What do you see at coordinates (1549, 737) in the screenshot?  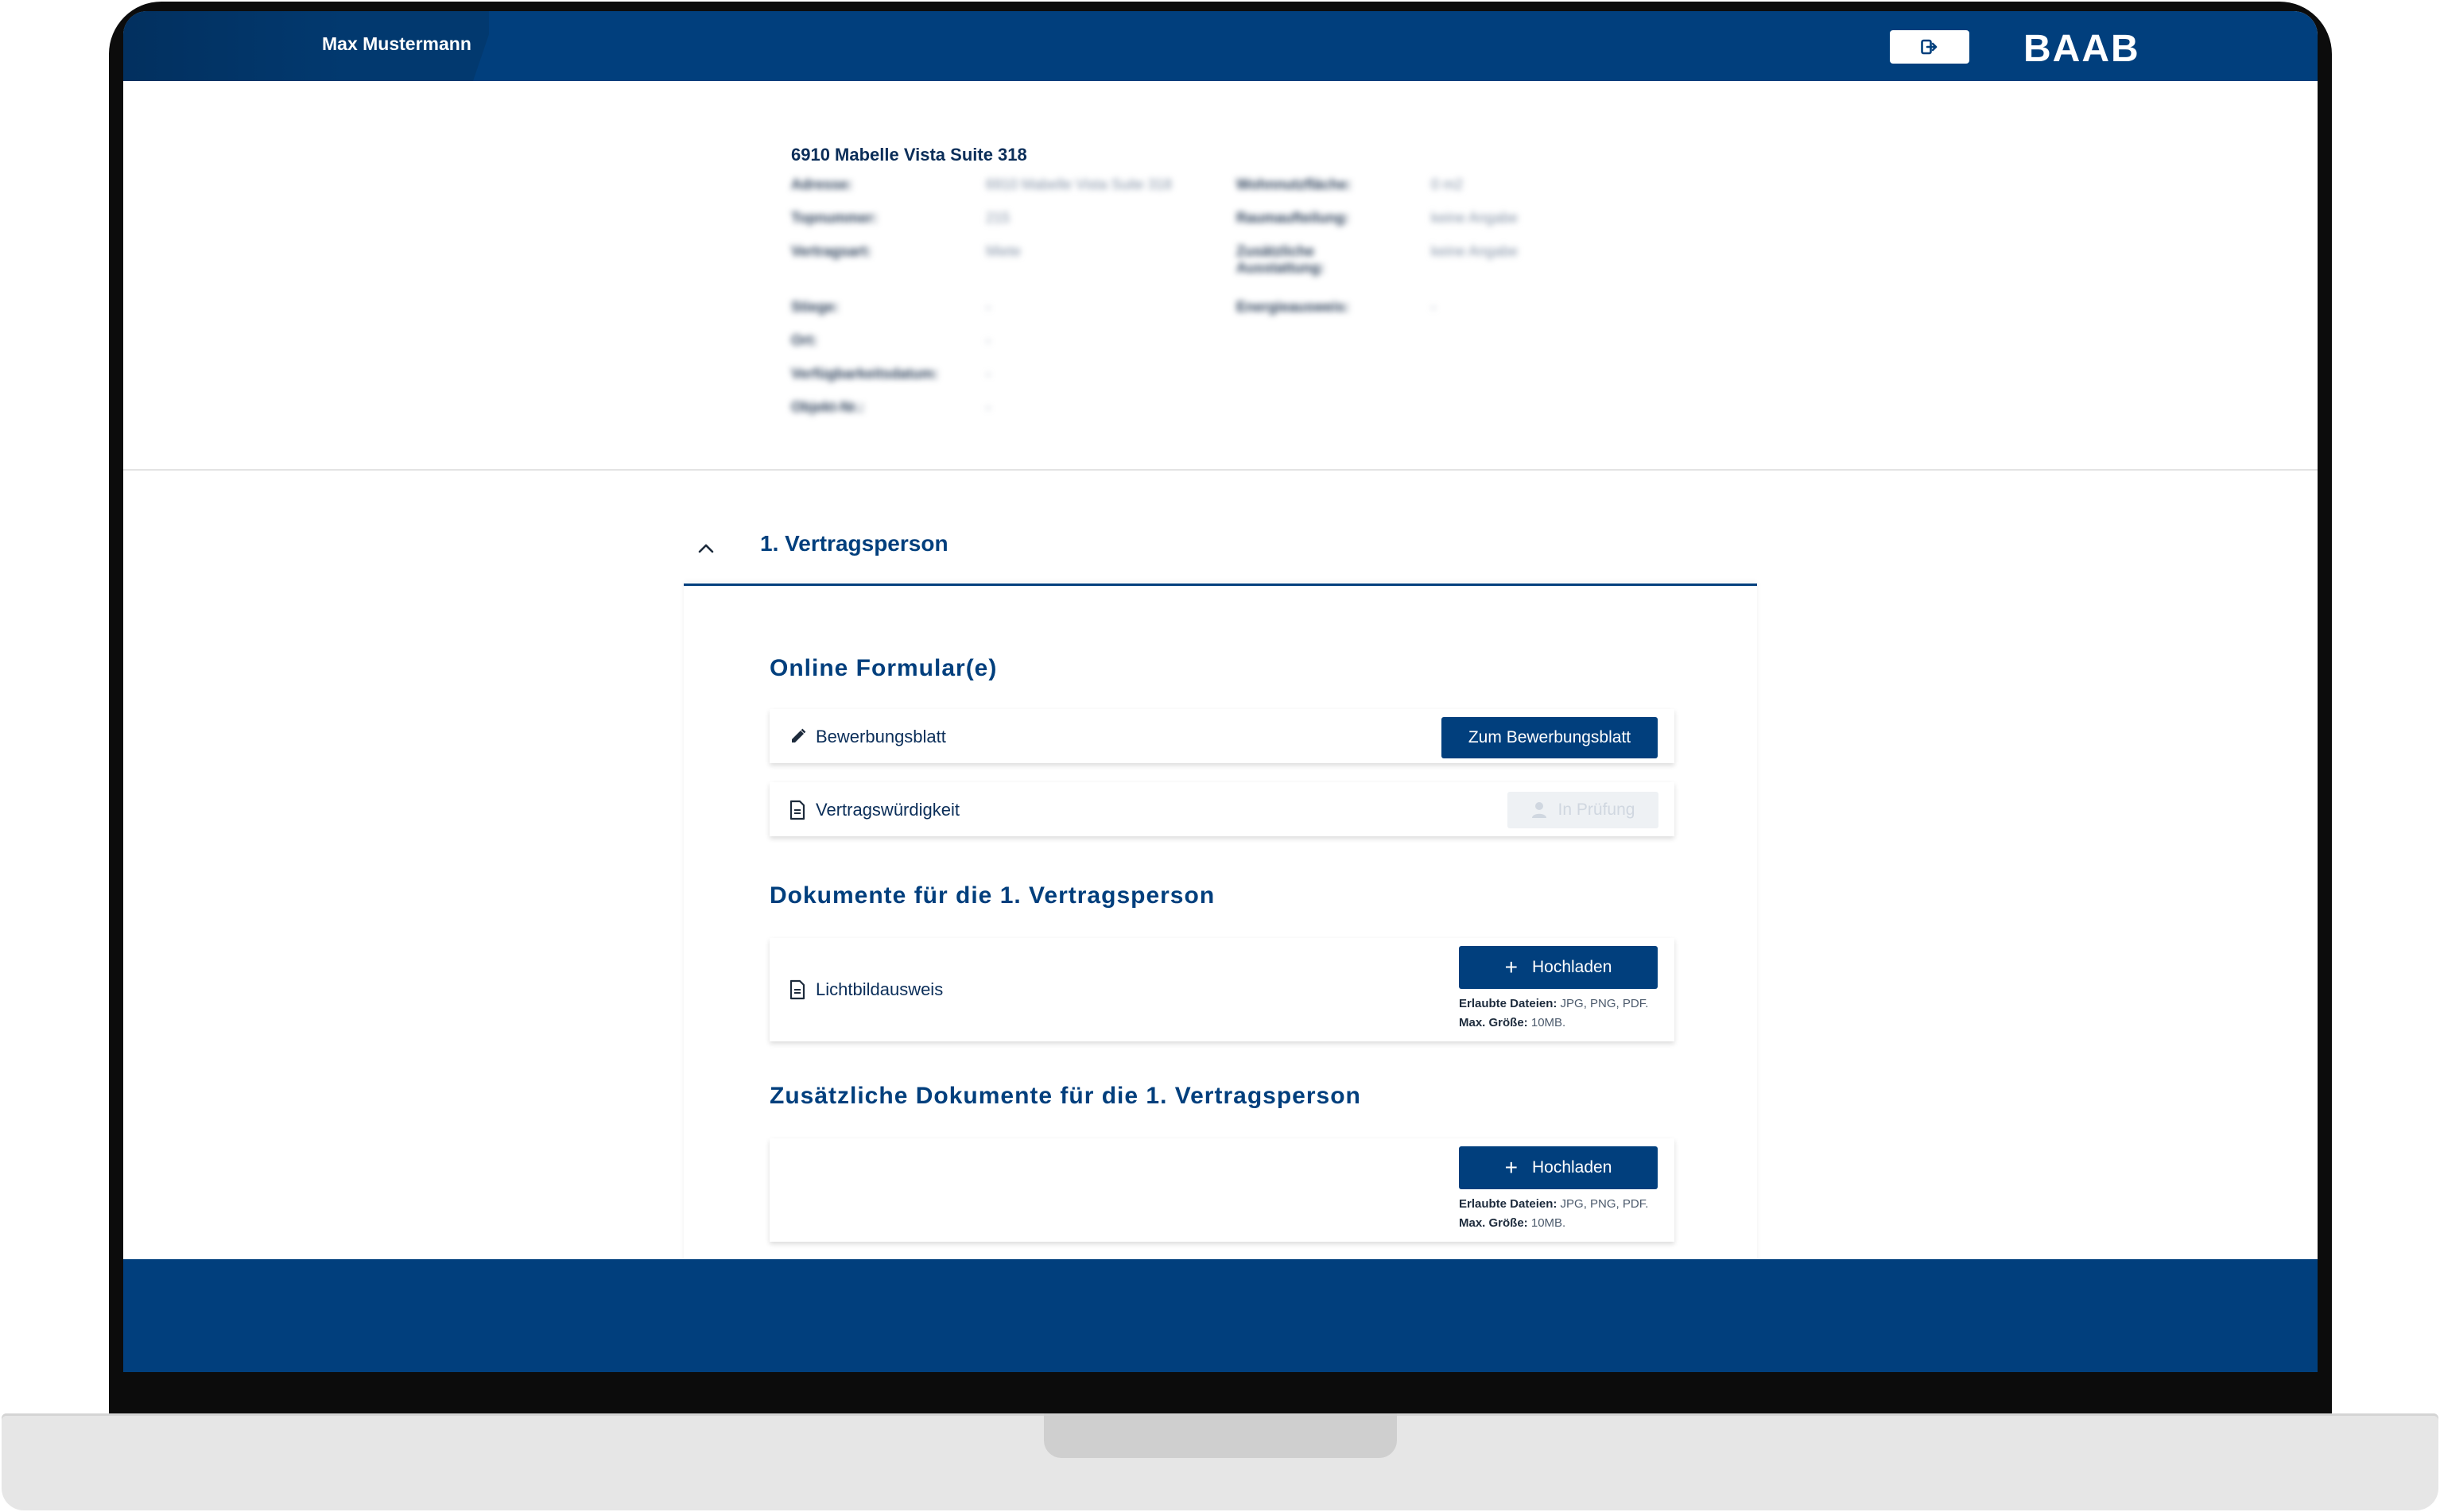 I see `open-bewerbungsblatt-button: Zum Bewerbungsblatt` at bounding box center [1549, 737].